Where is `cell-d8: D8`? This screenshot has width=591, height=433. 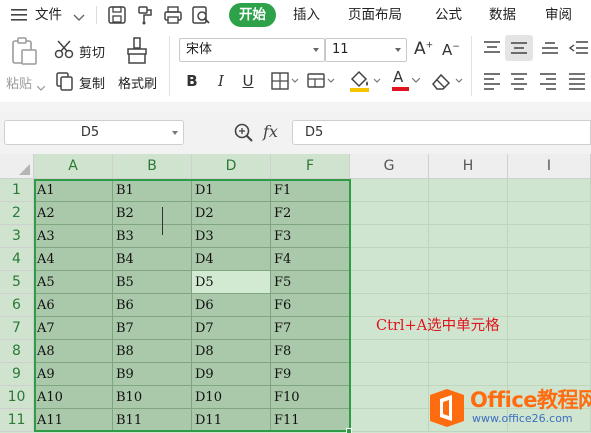 cell-d8: D8 is located at coordinates (231, 351).